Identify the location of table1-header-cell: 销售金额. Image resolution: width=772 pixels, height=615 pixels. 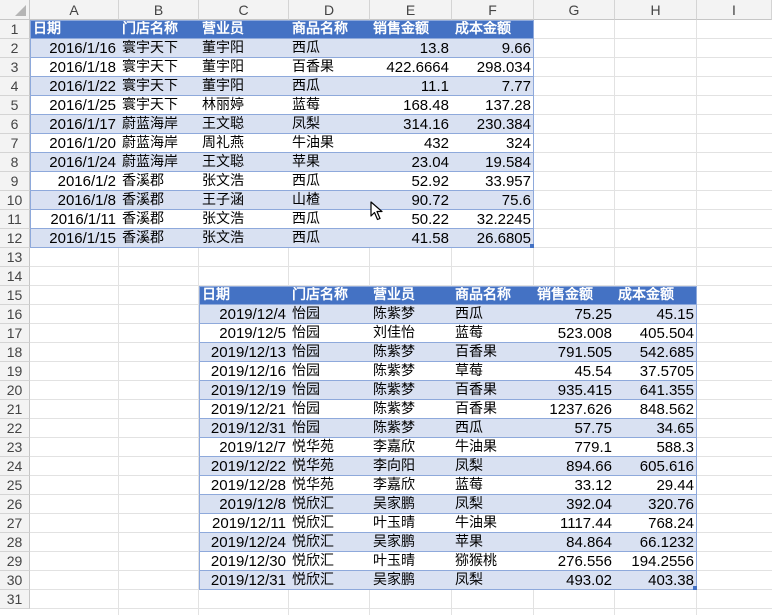
(411, 29).